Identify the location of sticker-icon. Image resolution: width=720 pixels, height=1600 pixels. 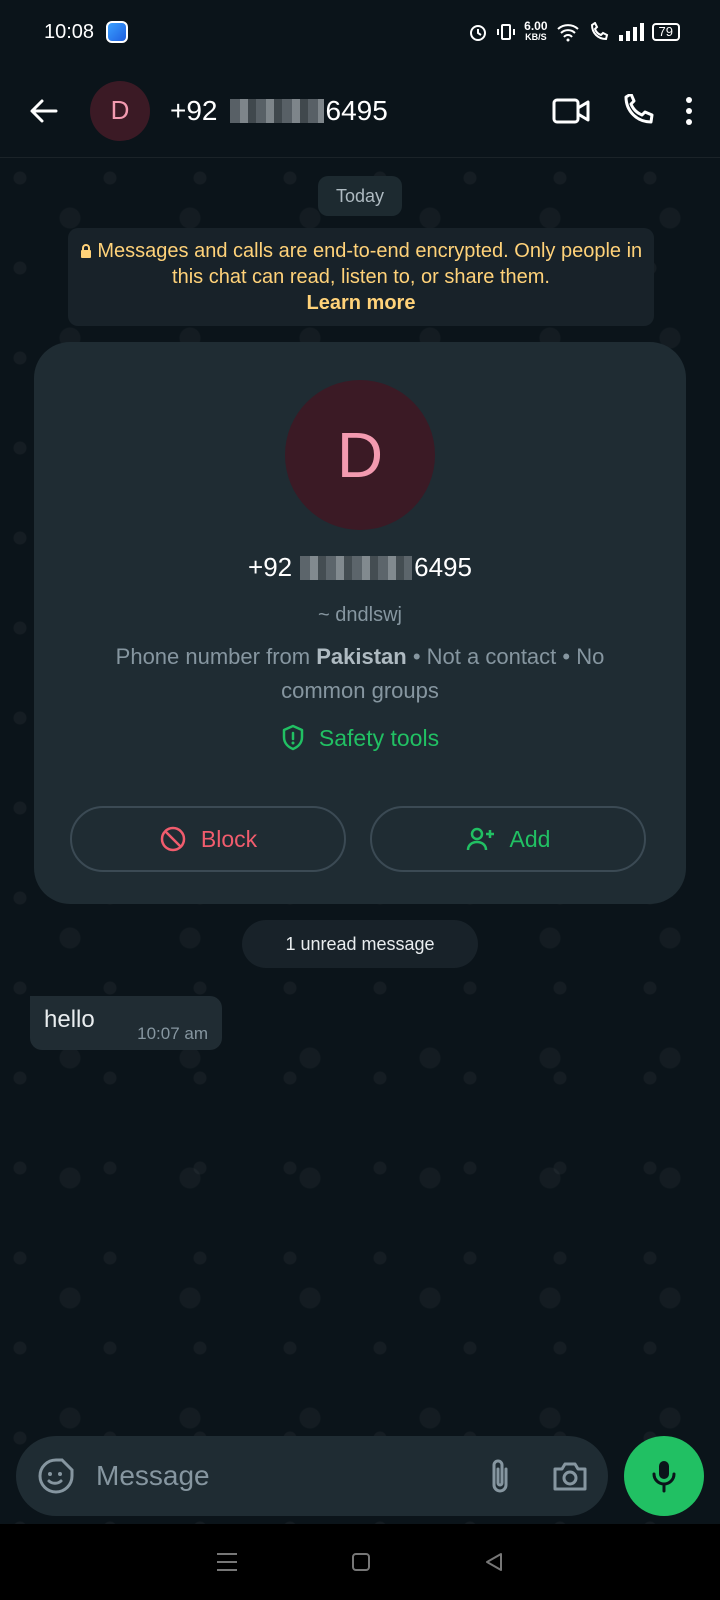
(56, 1476).